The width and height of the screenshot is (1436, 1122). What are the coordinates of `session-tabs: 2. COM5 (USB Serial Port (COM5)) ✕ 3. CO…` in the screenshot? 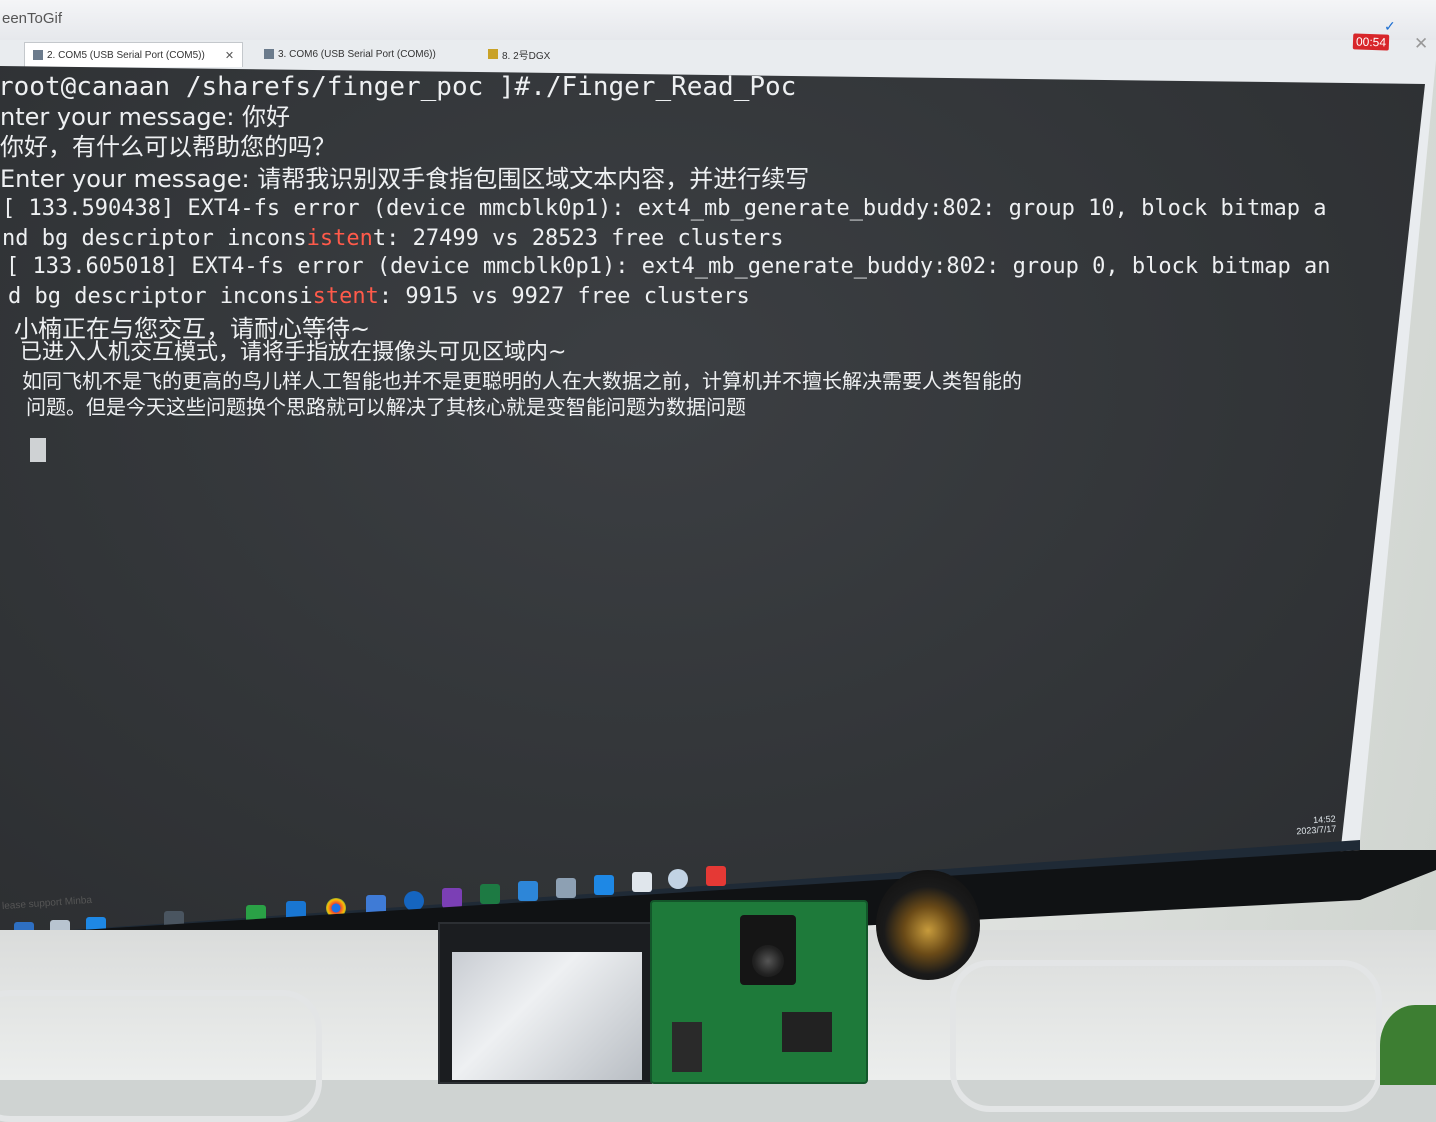 It's located at (718, 55).